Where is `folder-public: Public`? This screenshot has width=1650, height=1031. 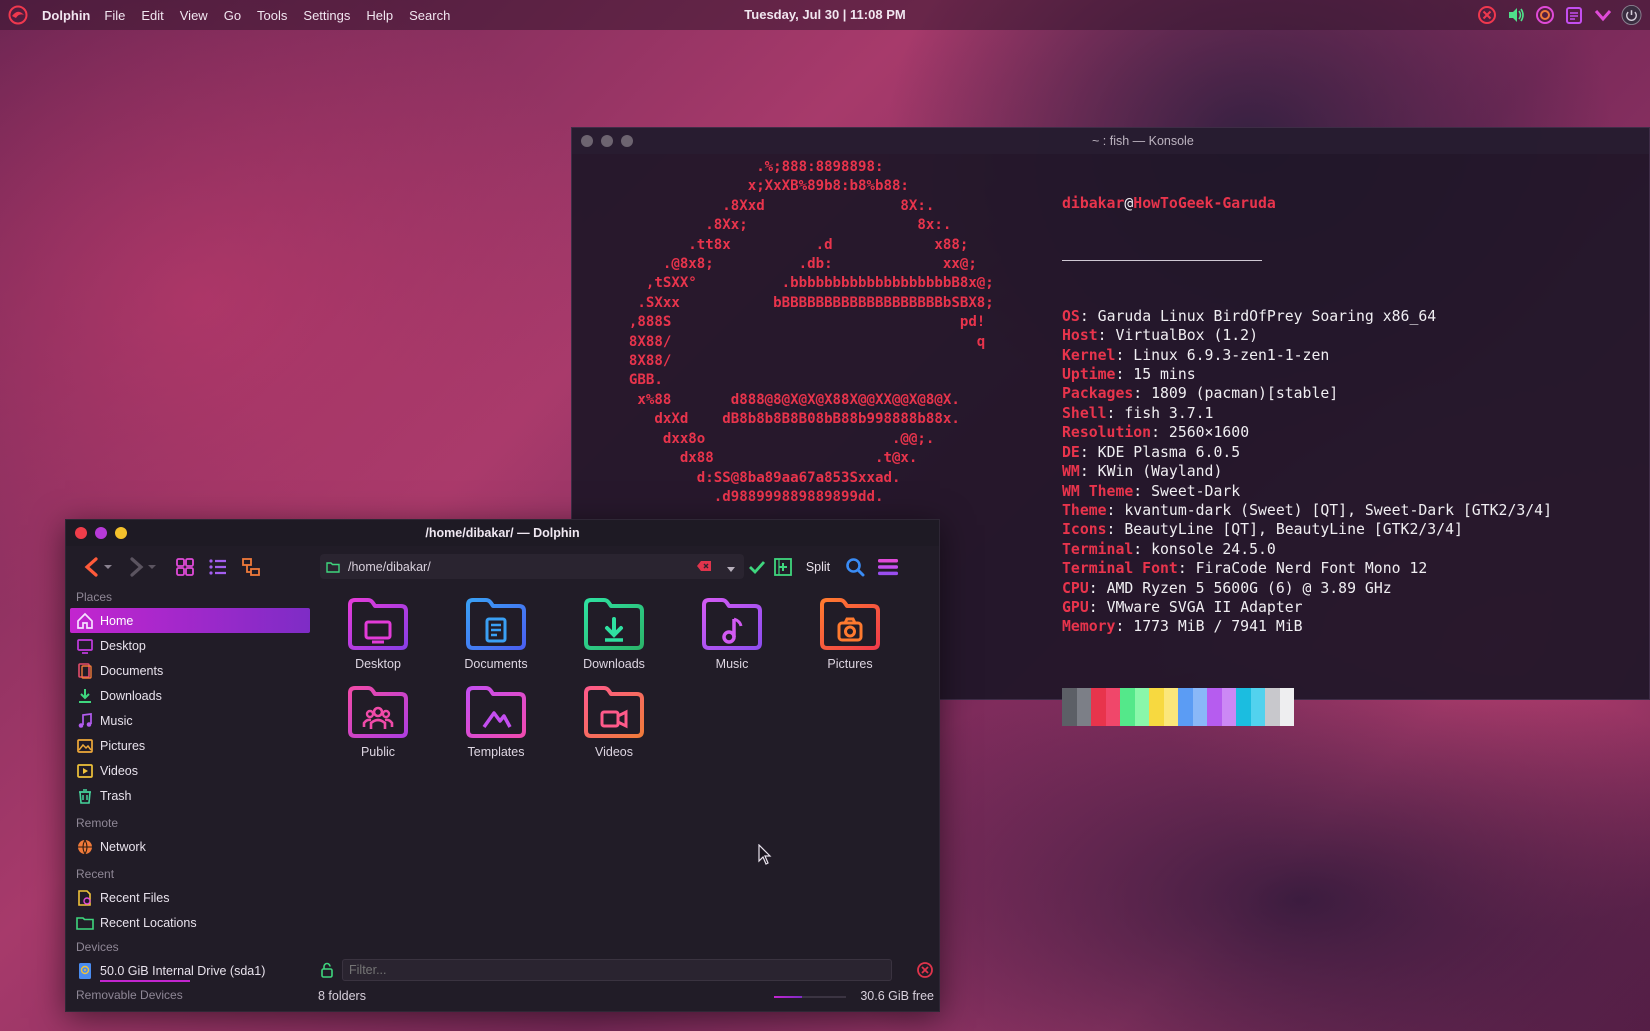
folder-public: Public is located at coordinates (378, 720).